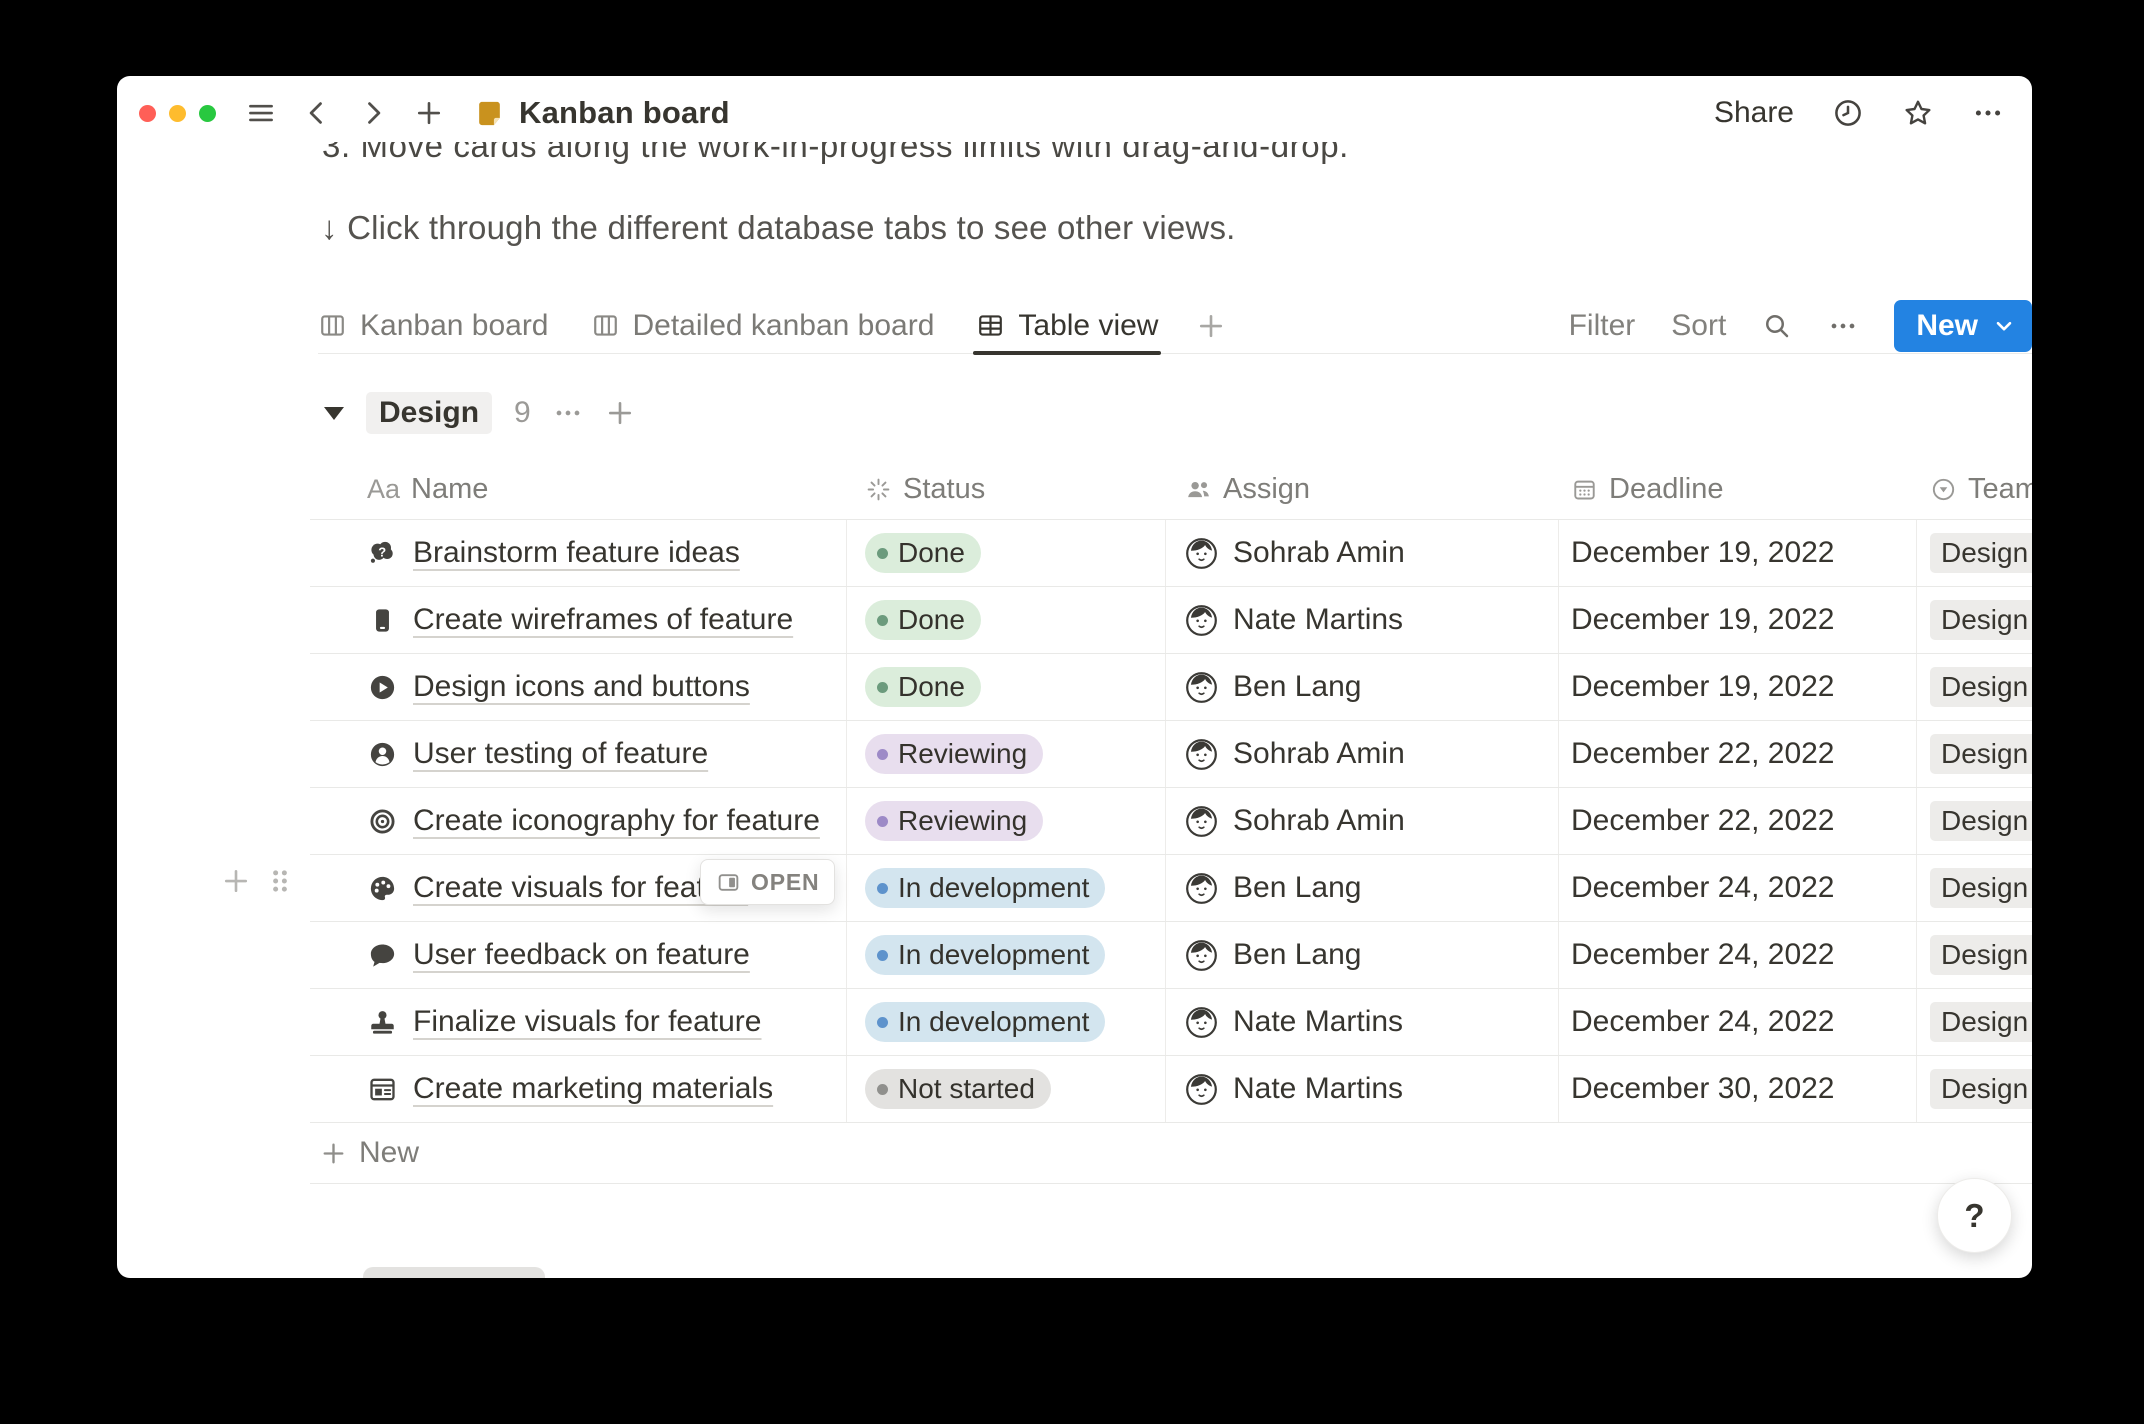 This screenshot has width=2144, height=1424. Describe the element at coordinates (433, 325) in the screenshot. I see `tab-kanban-board: Kanban board` at that location.